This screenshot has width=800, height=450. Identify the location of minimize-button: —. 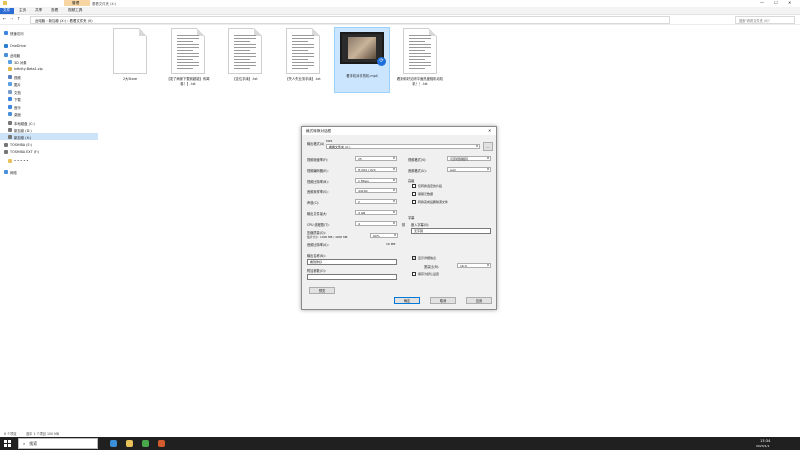
(762, 2).